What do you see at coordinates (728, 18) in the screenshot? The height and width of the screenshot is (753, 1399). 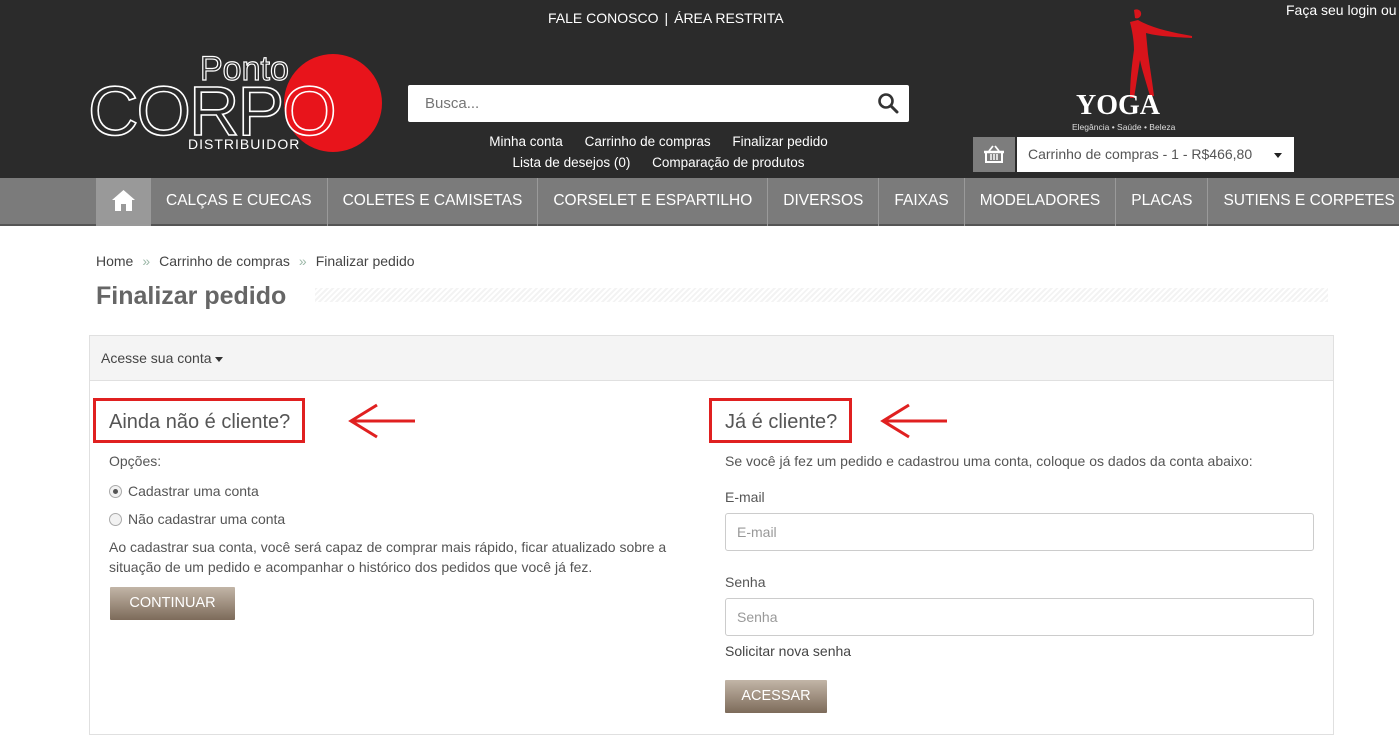 I see `restricted-area-link: ÁREA RESTRITA` at bounding box center [728, 18].